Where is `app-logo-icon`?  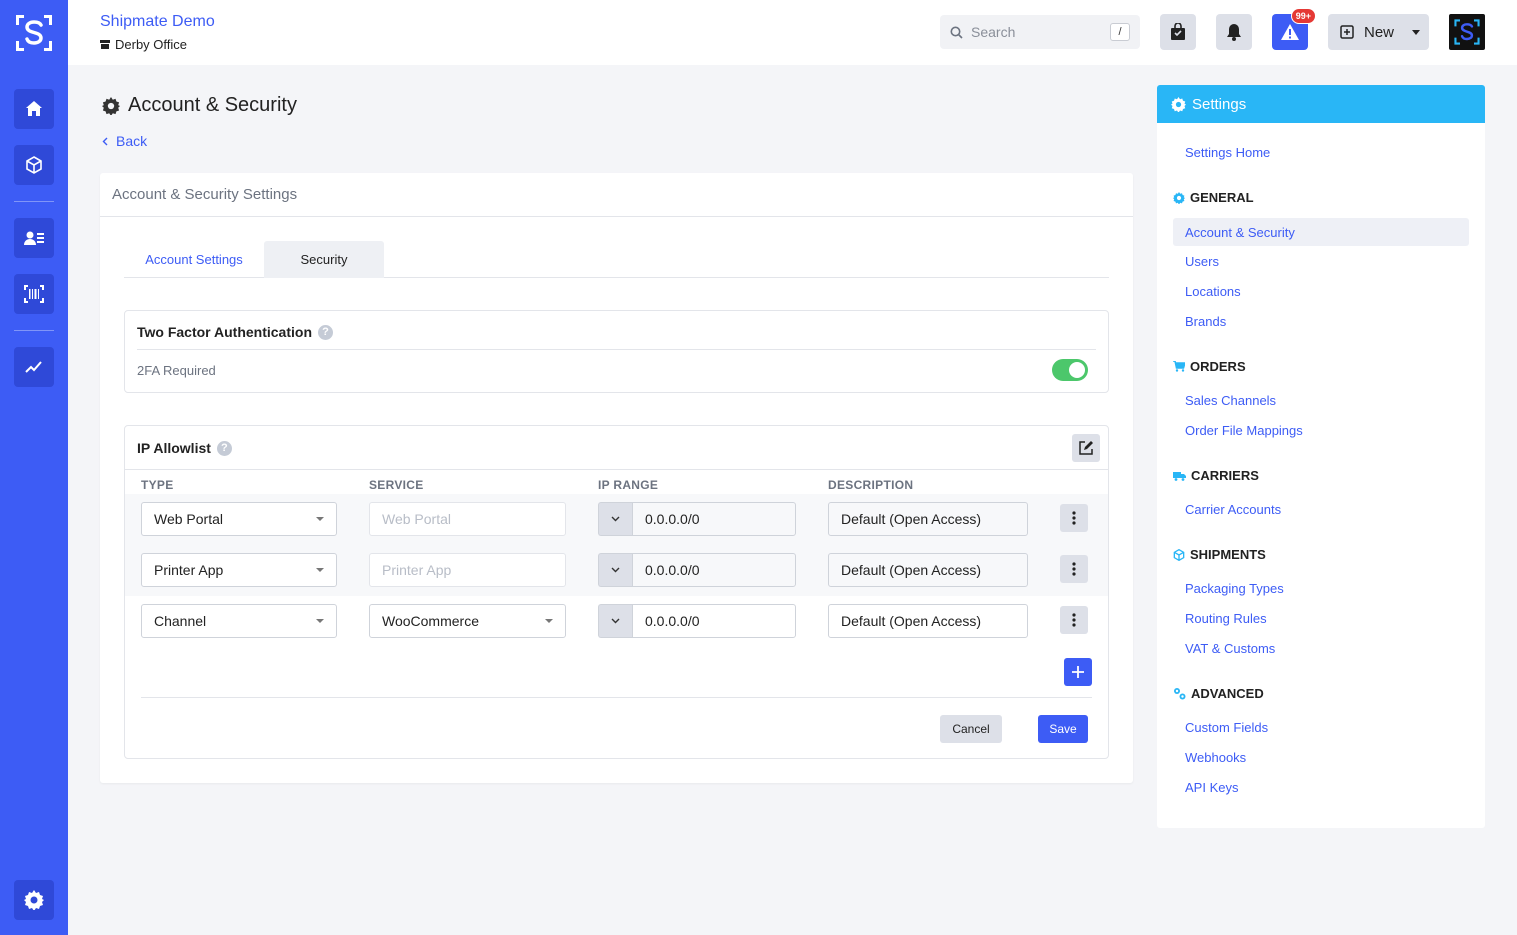
app-logo-icon is located at coordinates (34, 33).